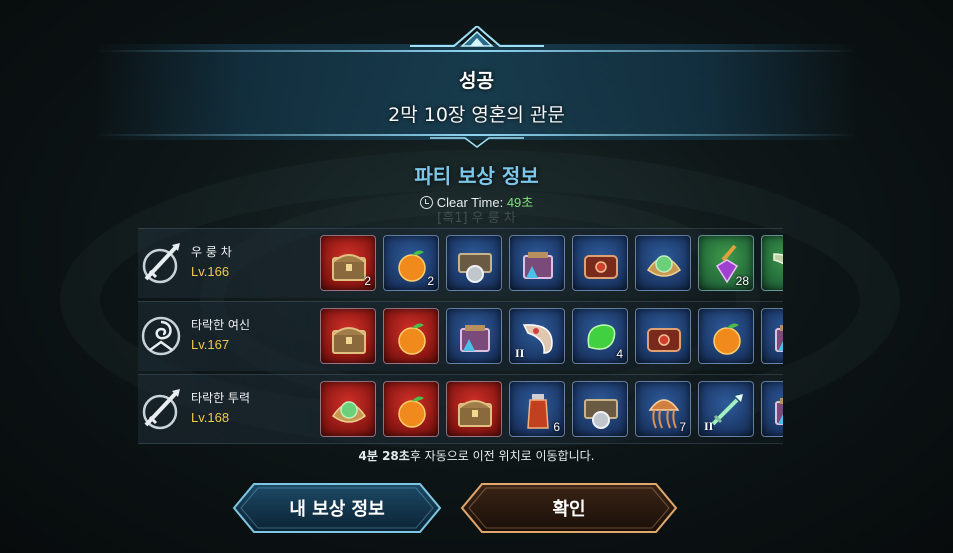 Image resolution: width=953 pixels, height=553 pixels. I want to click on item-count: 7, so click(682, 427).